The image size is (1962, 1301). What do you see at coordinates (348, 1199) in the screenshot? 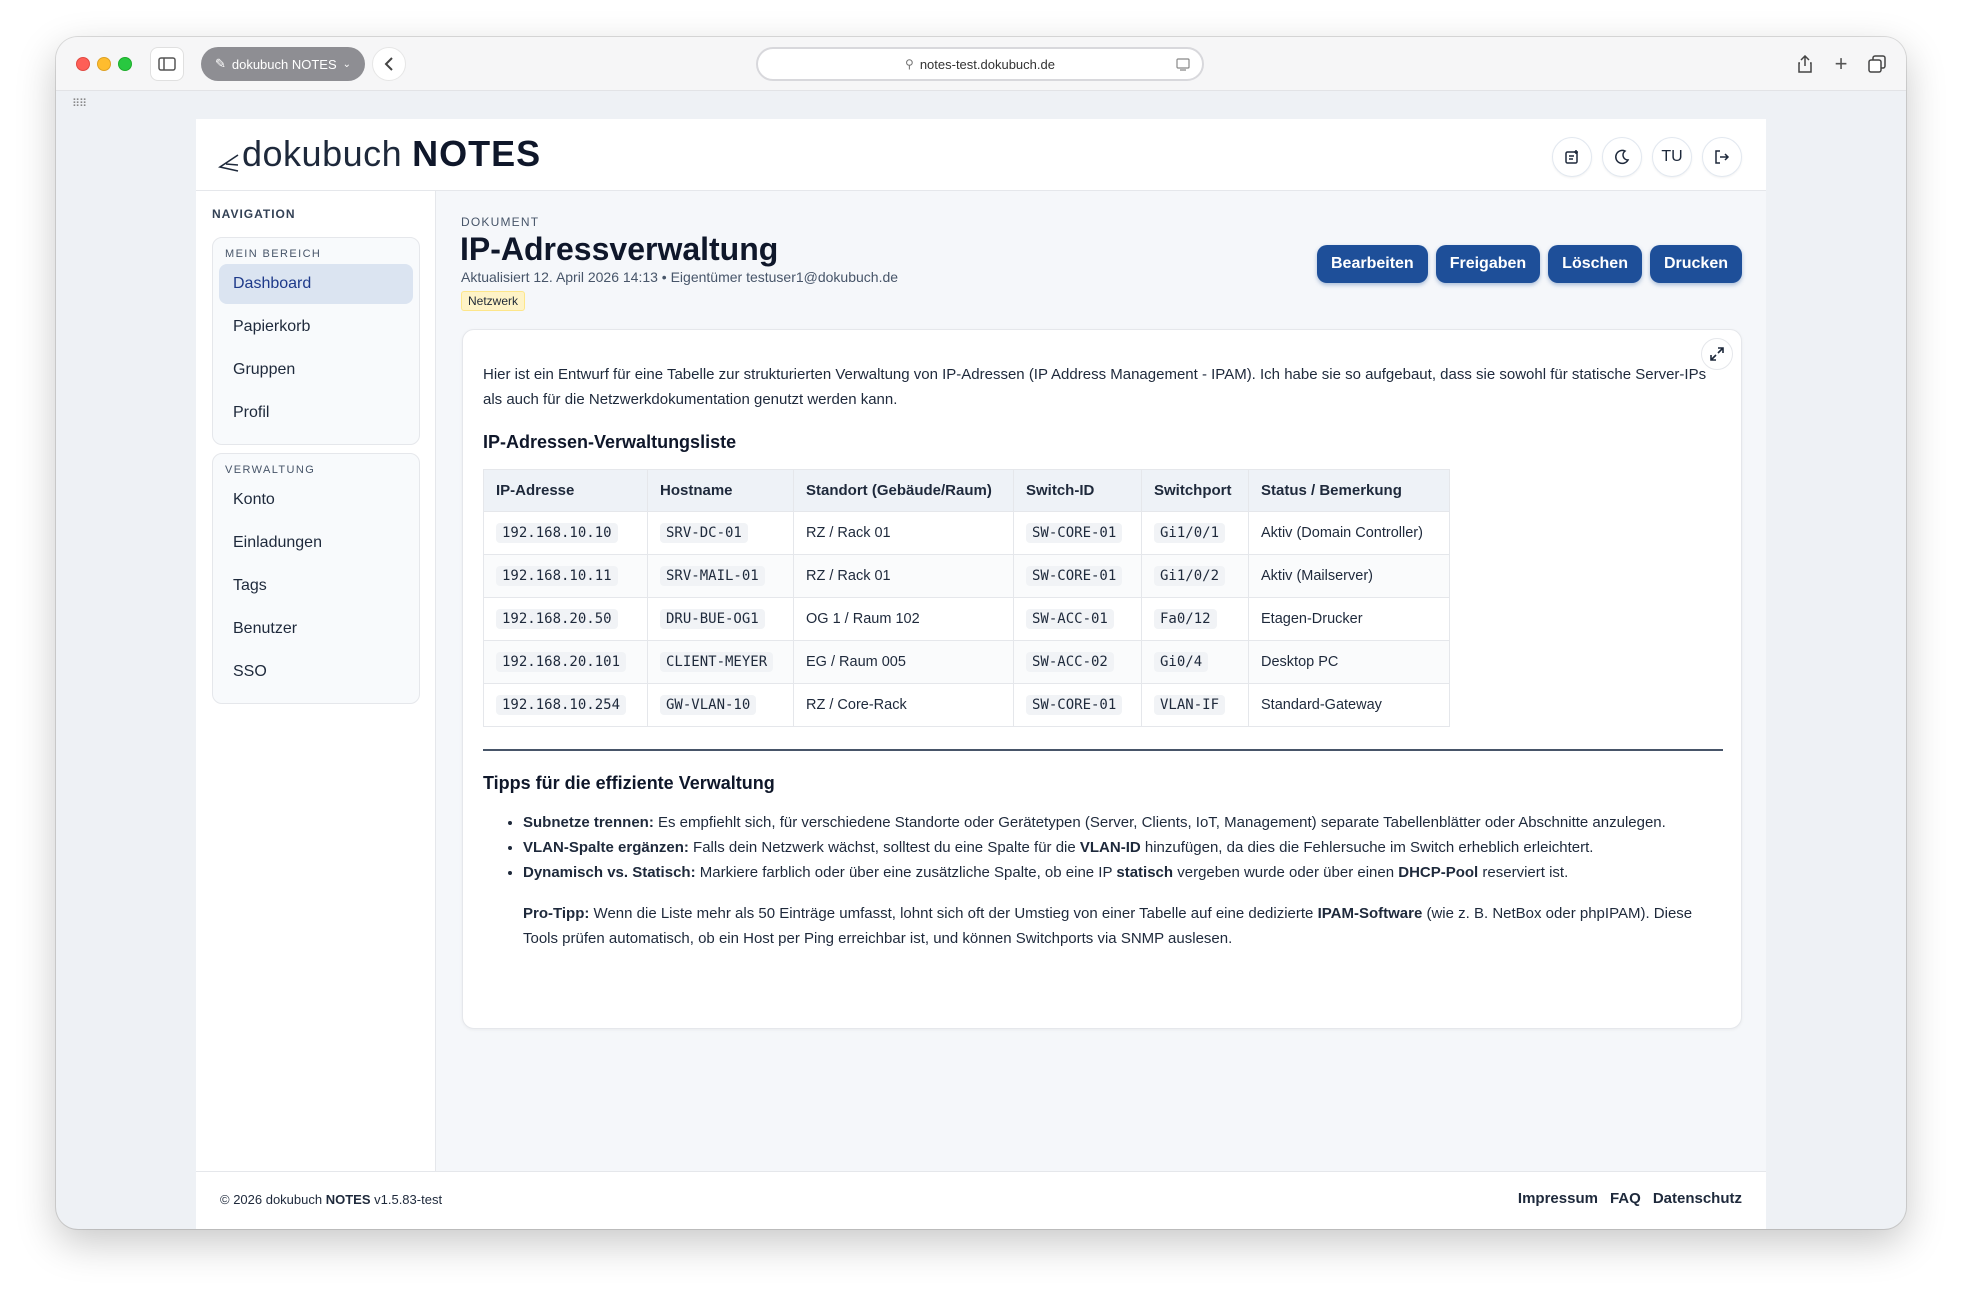
I see `copyright-brand: NOTES` at bounding box center [348, 1199].